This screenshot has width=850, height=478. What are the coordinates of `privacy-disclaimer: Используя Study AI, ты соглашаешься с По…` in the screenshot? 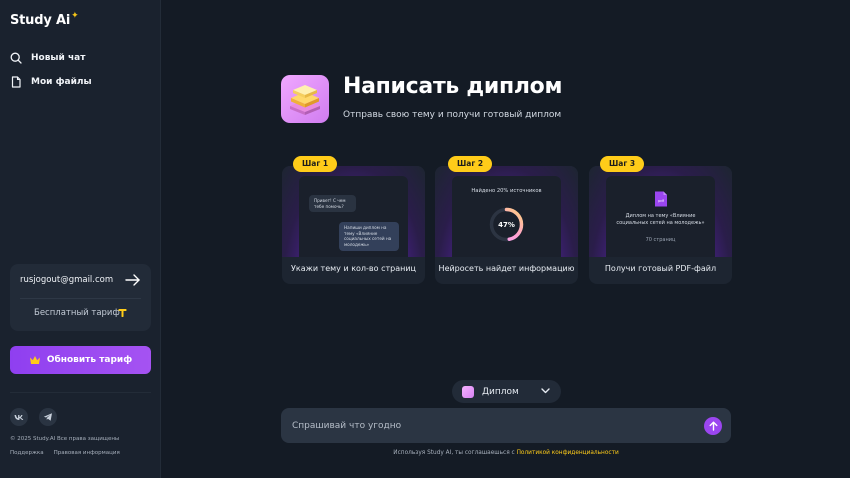 It's located at (506, 453).